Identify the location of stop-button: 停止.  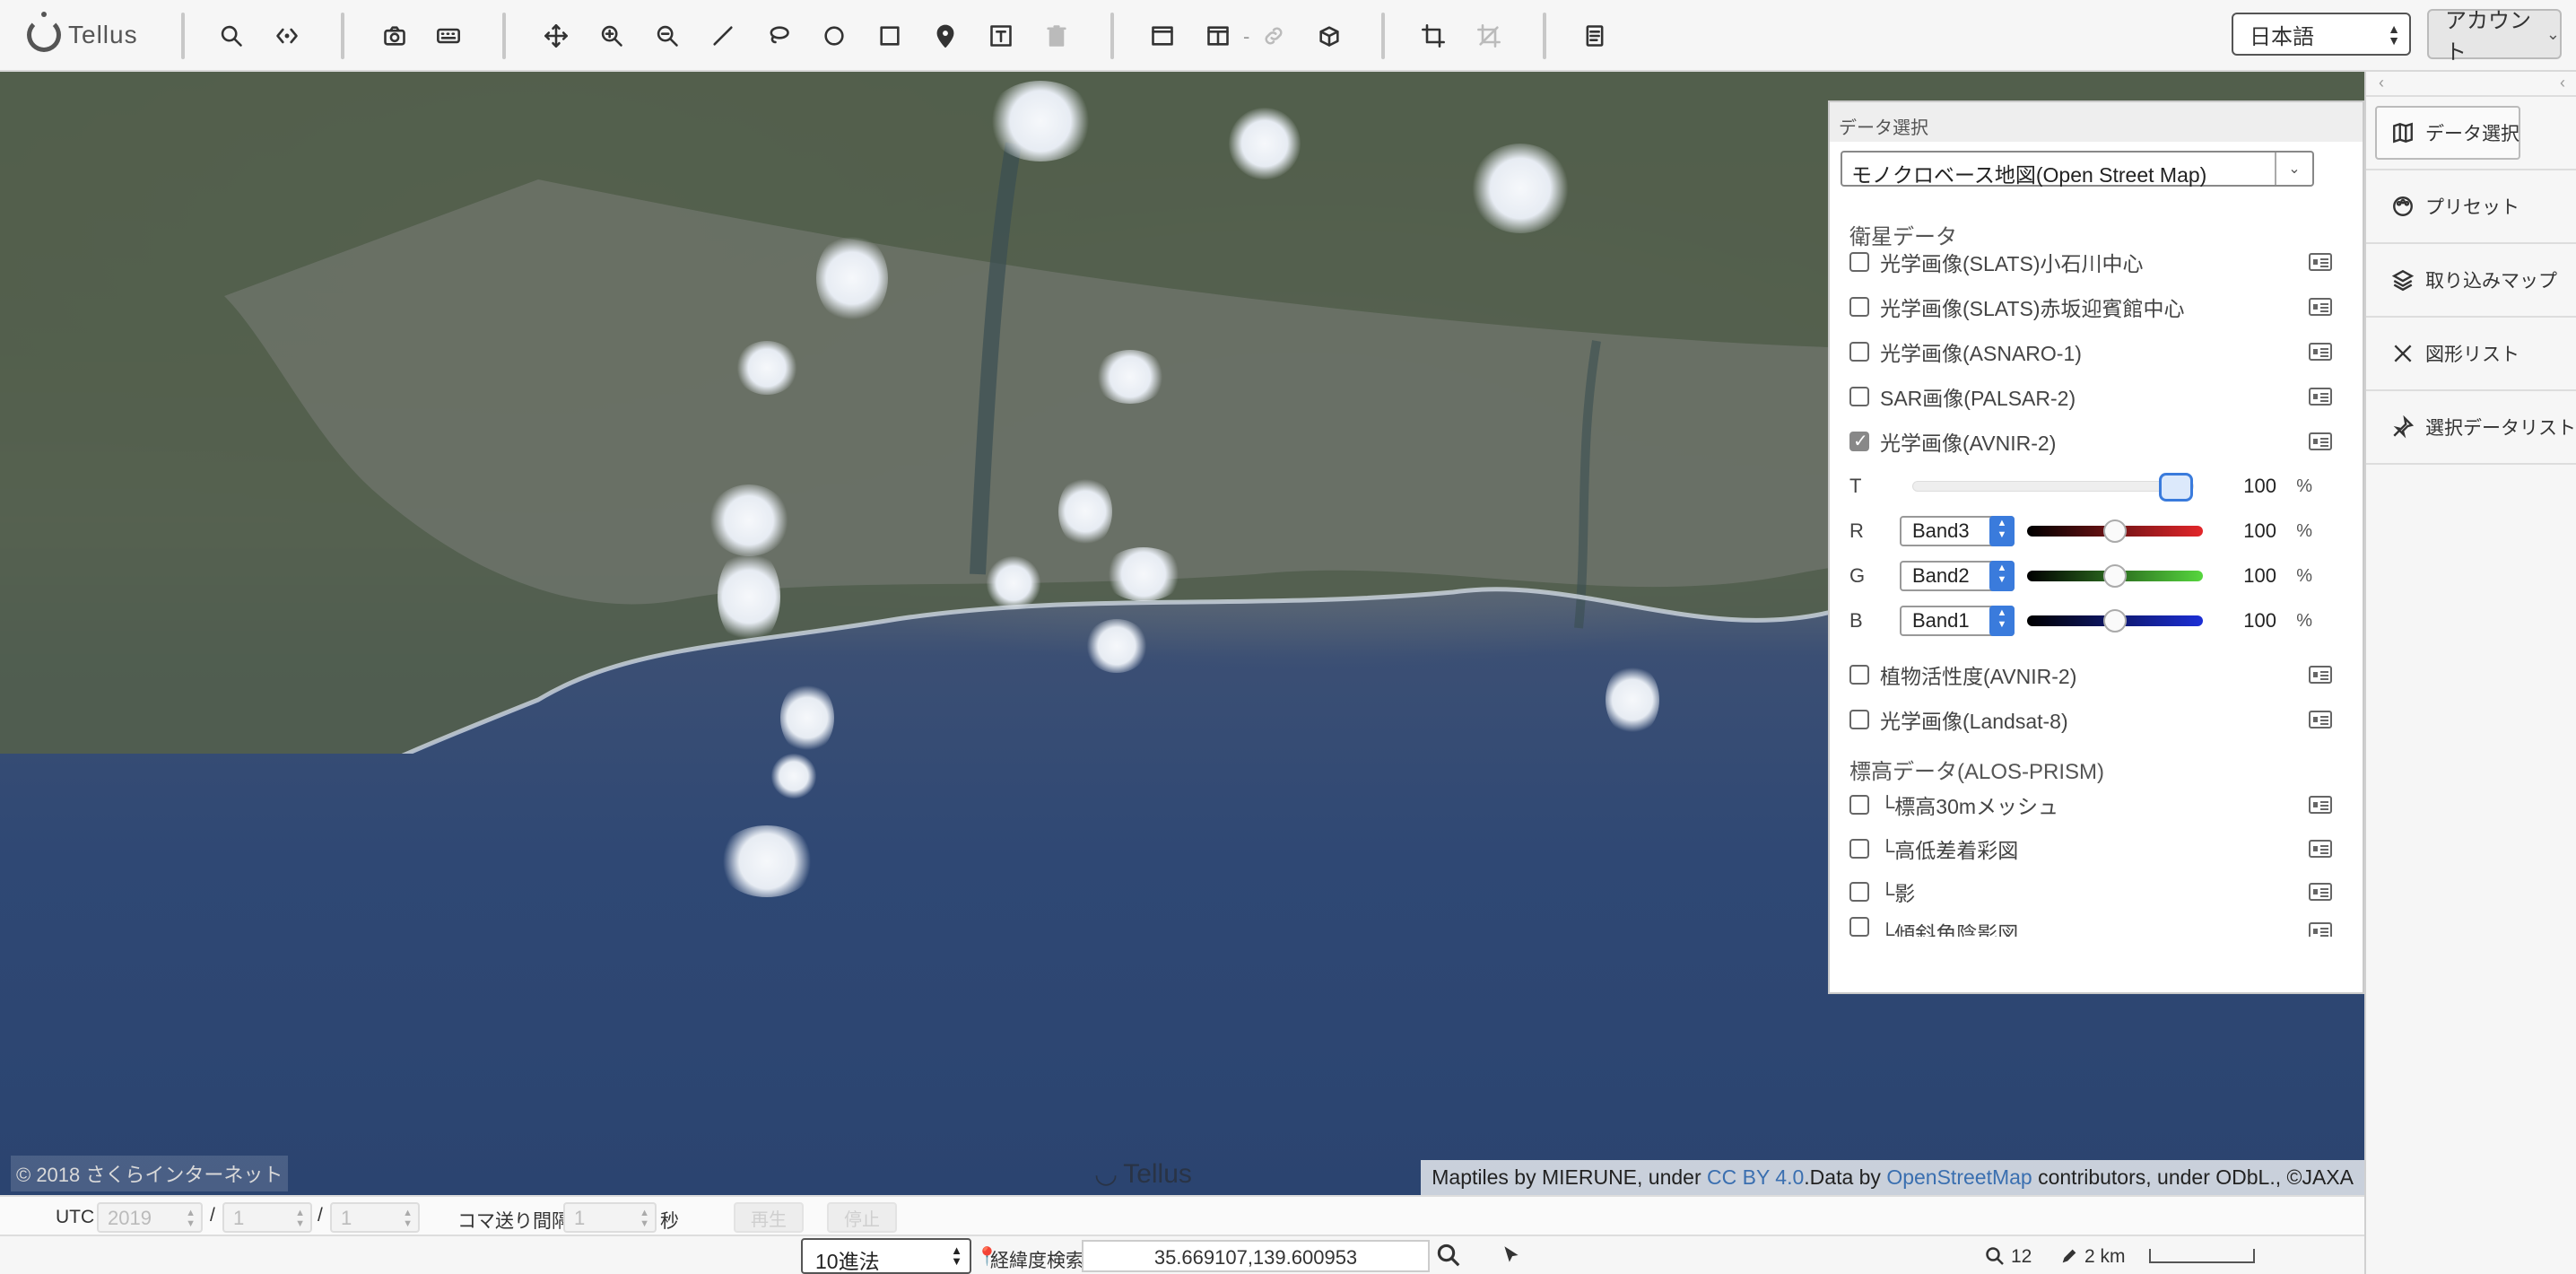
(862, 1217).